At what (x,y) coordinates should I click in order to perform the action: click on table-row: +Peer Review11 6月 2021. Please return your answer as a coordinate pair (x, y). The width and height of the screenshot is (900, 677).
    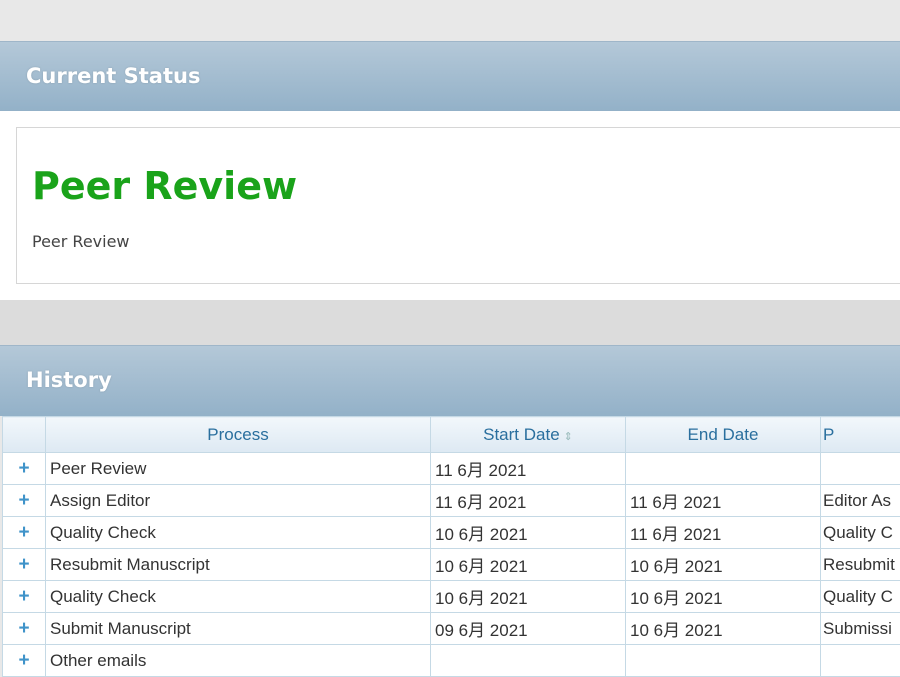
    Looking at the image, I should click on (451, 469).